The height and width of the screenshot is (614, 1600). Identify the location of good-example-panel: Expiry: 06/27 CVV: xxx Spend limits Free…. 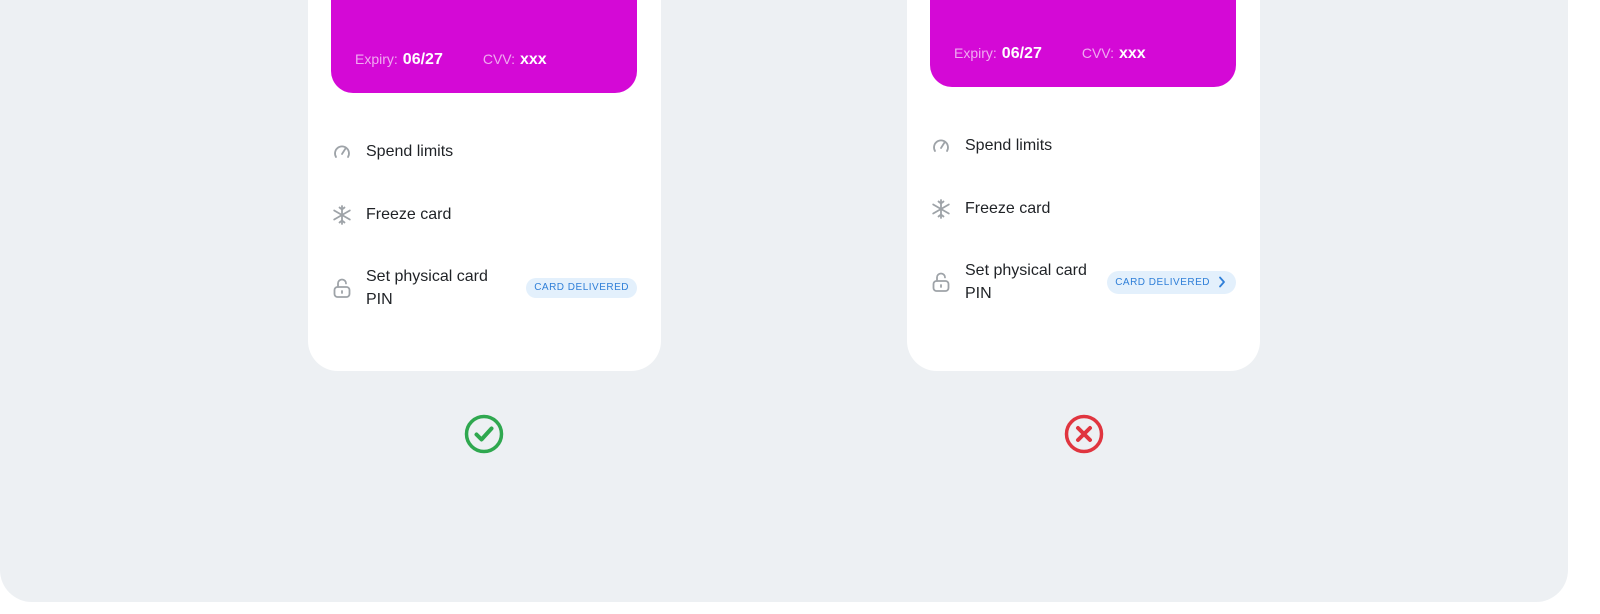
(484, 185).